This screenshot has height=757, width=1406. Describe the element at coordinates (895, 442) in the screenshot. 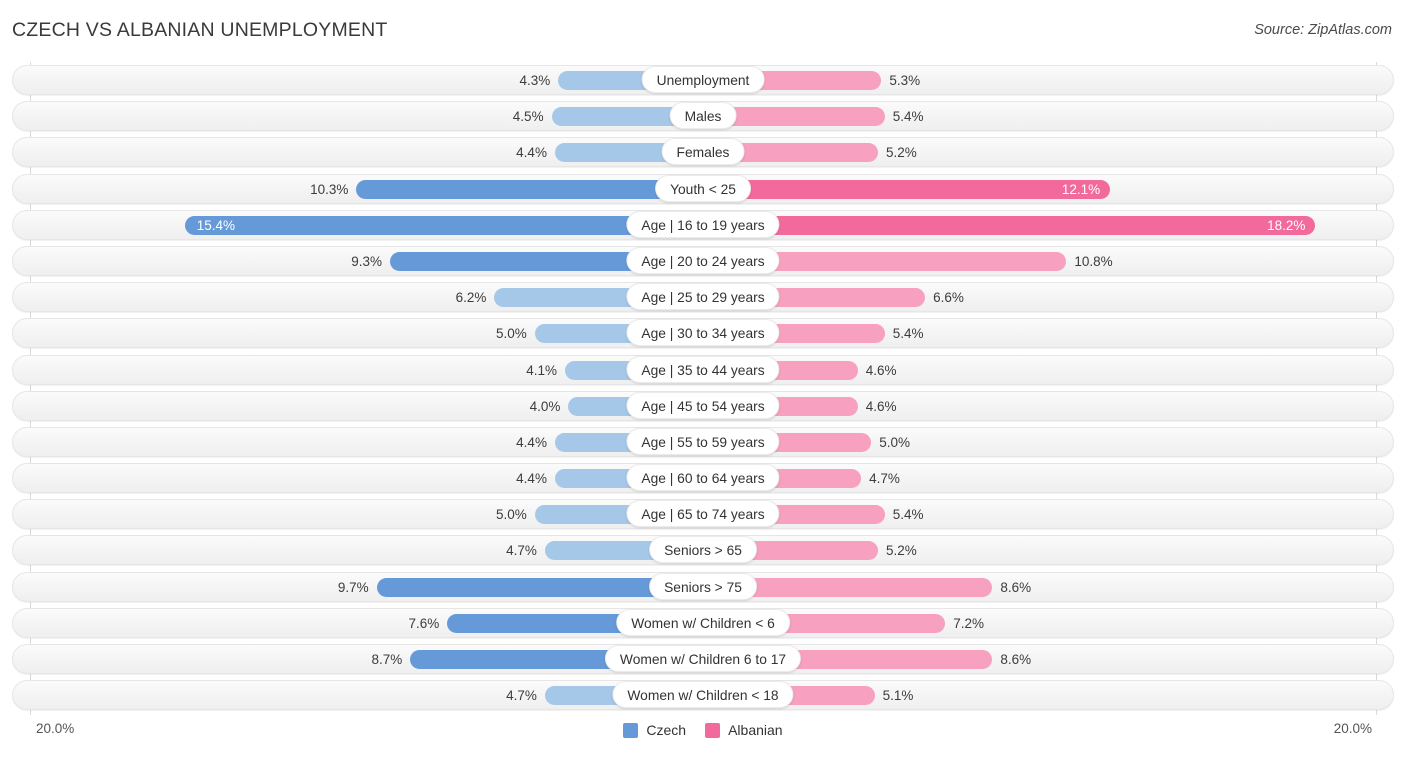

I see `value-label-albanian: 5.0%` at that location.